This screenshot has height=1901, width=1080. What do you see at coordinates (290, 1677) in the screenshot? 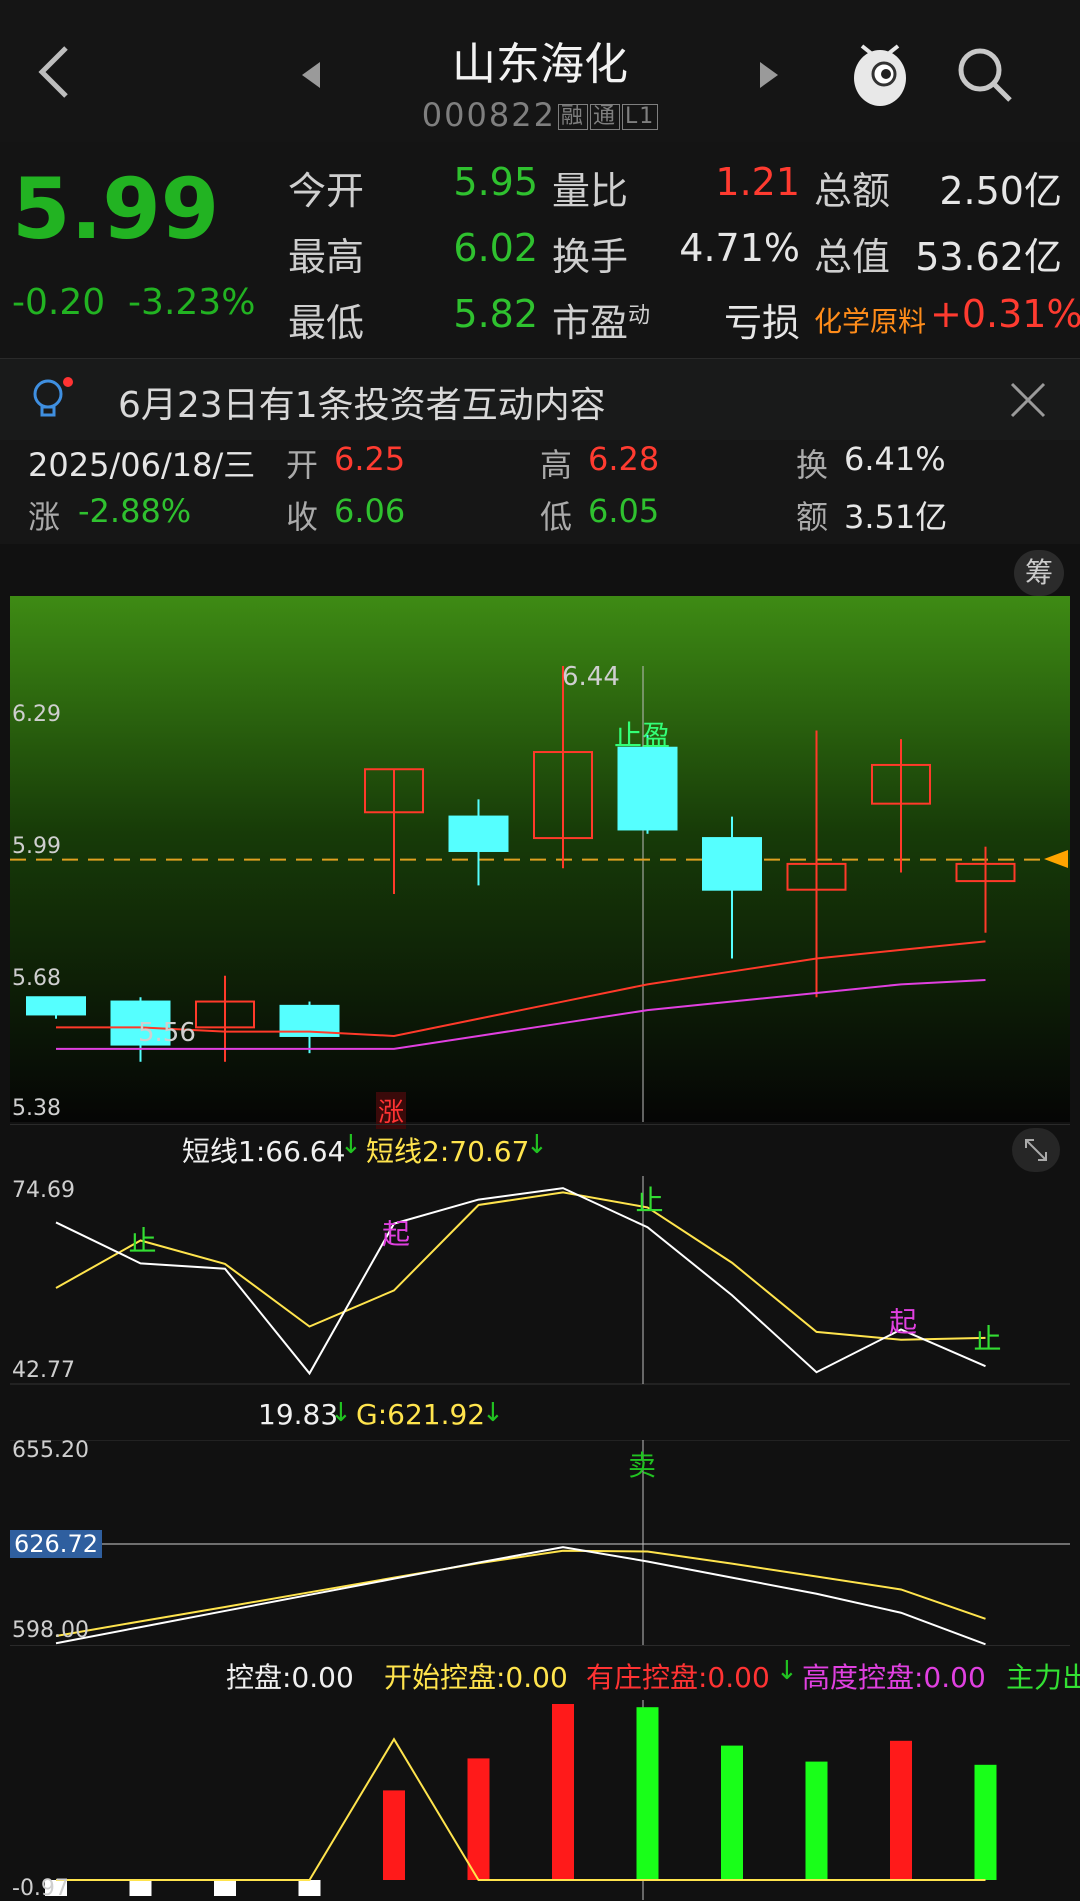
I see `control-label: 控盘:0.00` at bounding box center [290, 1677].